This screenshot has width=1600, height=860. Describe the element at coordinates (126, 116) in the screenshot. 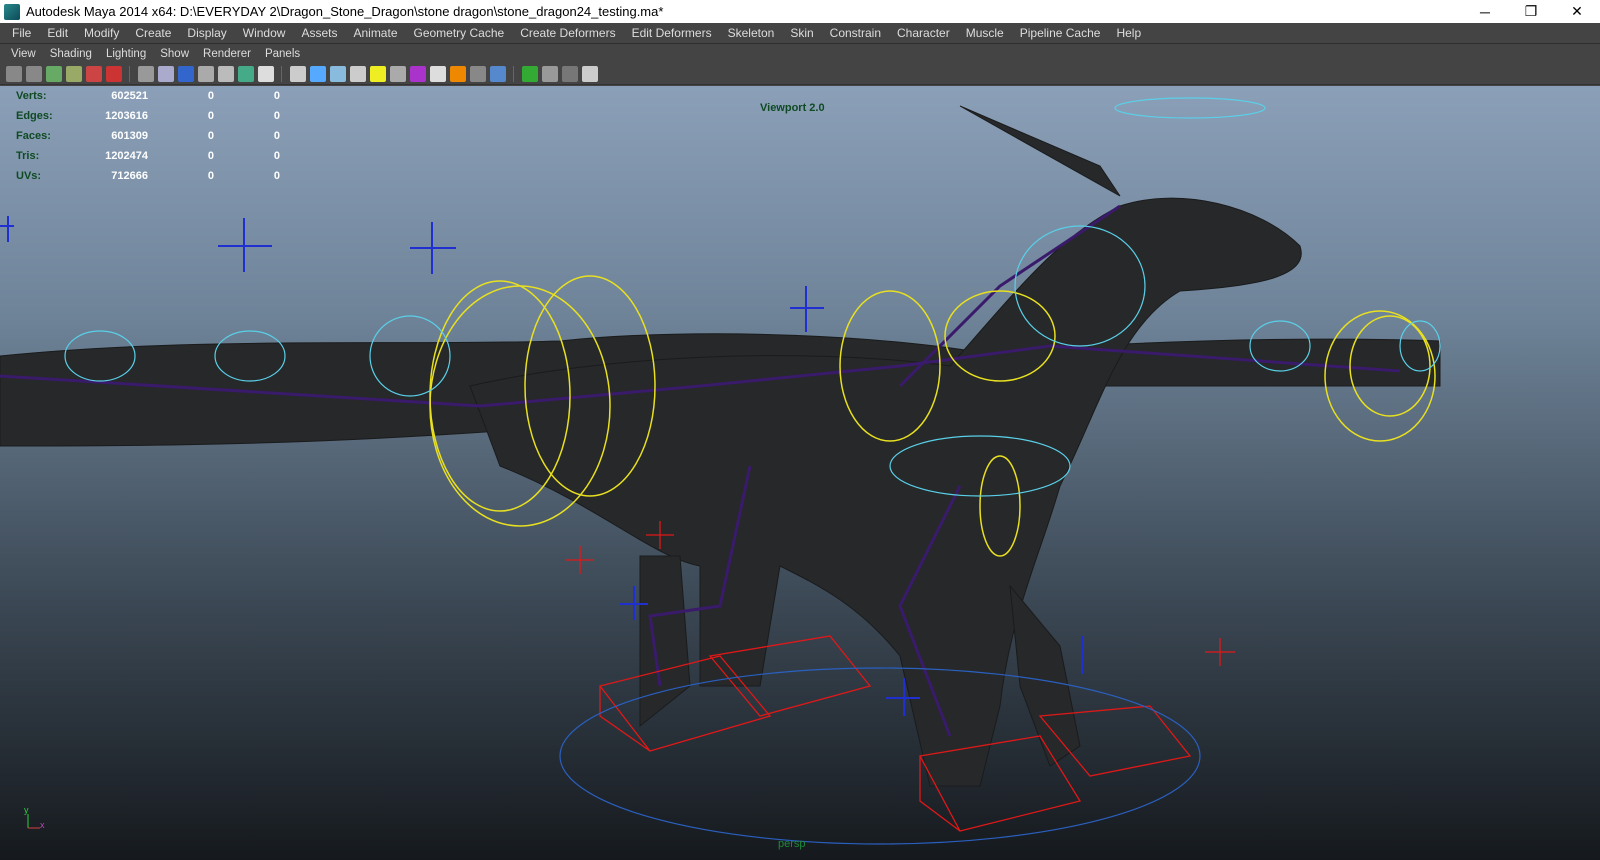

I see `stat-value: 1203616` at that location.